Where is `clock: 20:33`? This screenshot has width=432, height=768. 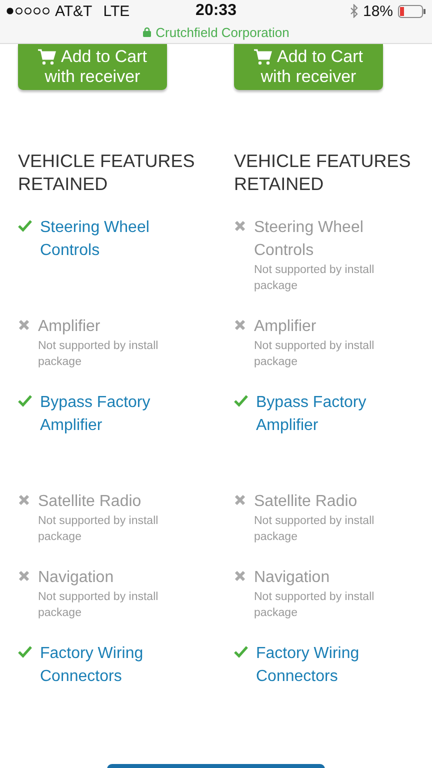
clock: 20:33 is located at coordinates (216, 11).